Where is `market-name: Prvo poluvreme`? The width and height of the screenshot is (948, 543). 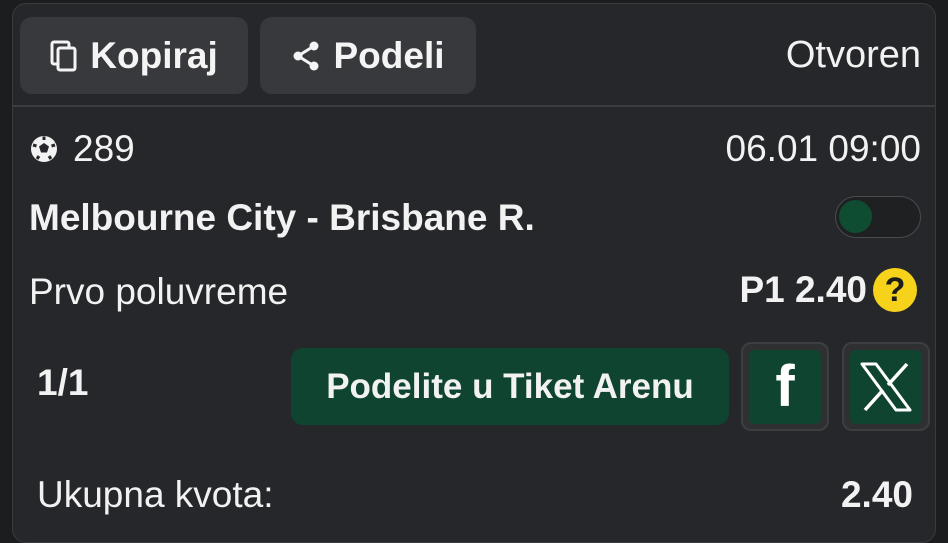 market-name: Prvo poluvreme is located at coordinates (159, 291).